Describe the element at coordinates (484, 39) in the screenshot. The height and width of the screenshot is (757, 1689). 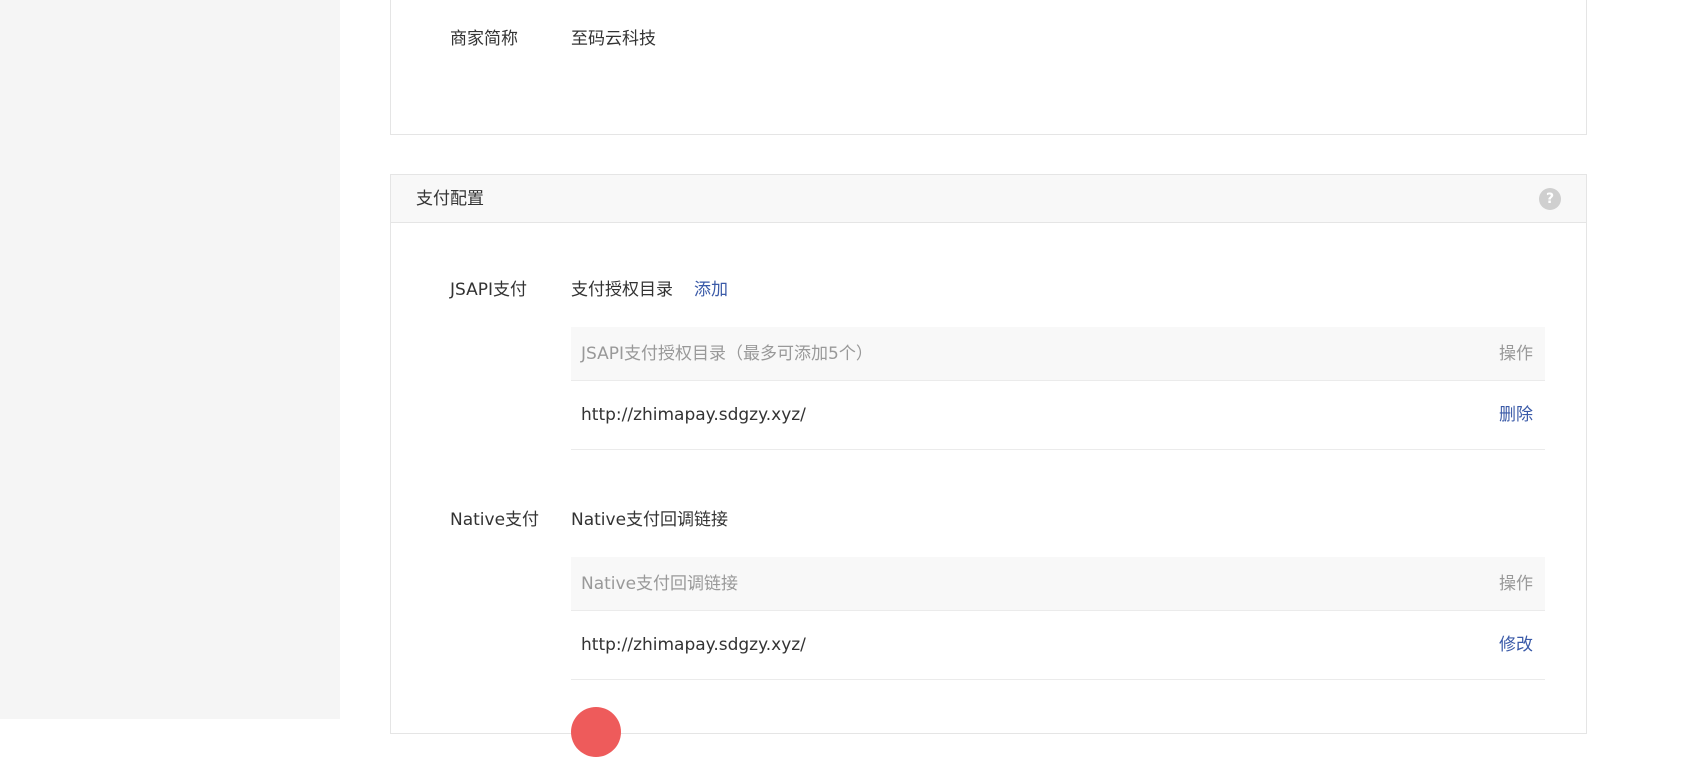
I see `merchant-short-name-label: 商家简称` at that location.